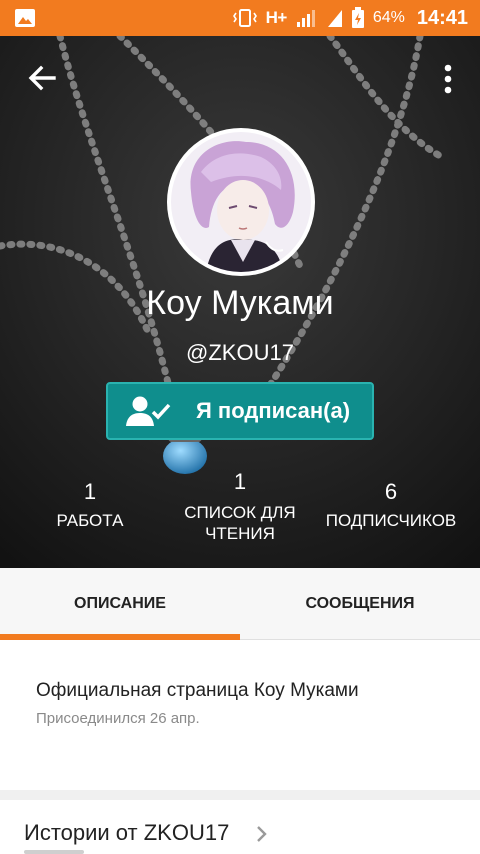 The height and width of the screenshot is (854, 480). Describe the element at coordinates (442, 17) in the screenshot. I see `clock: 14:41` at that location.